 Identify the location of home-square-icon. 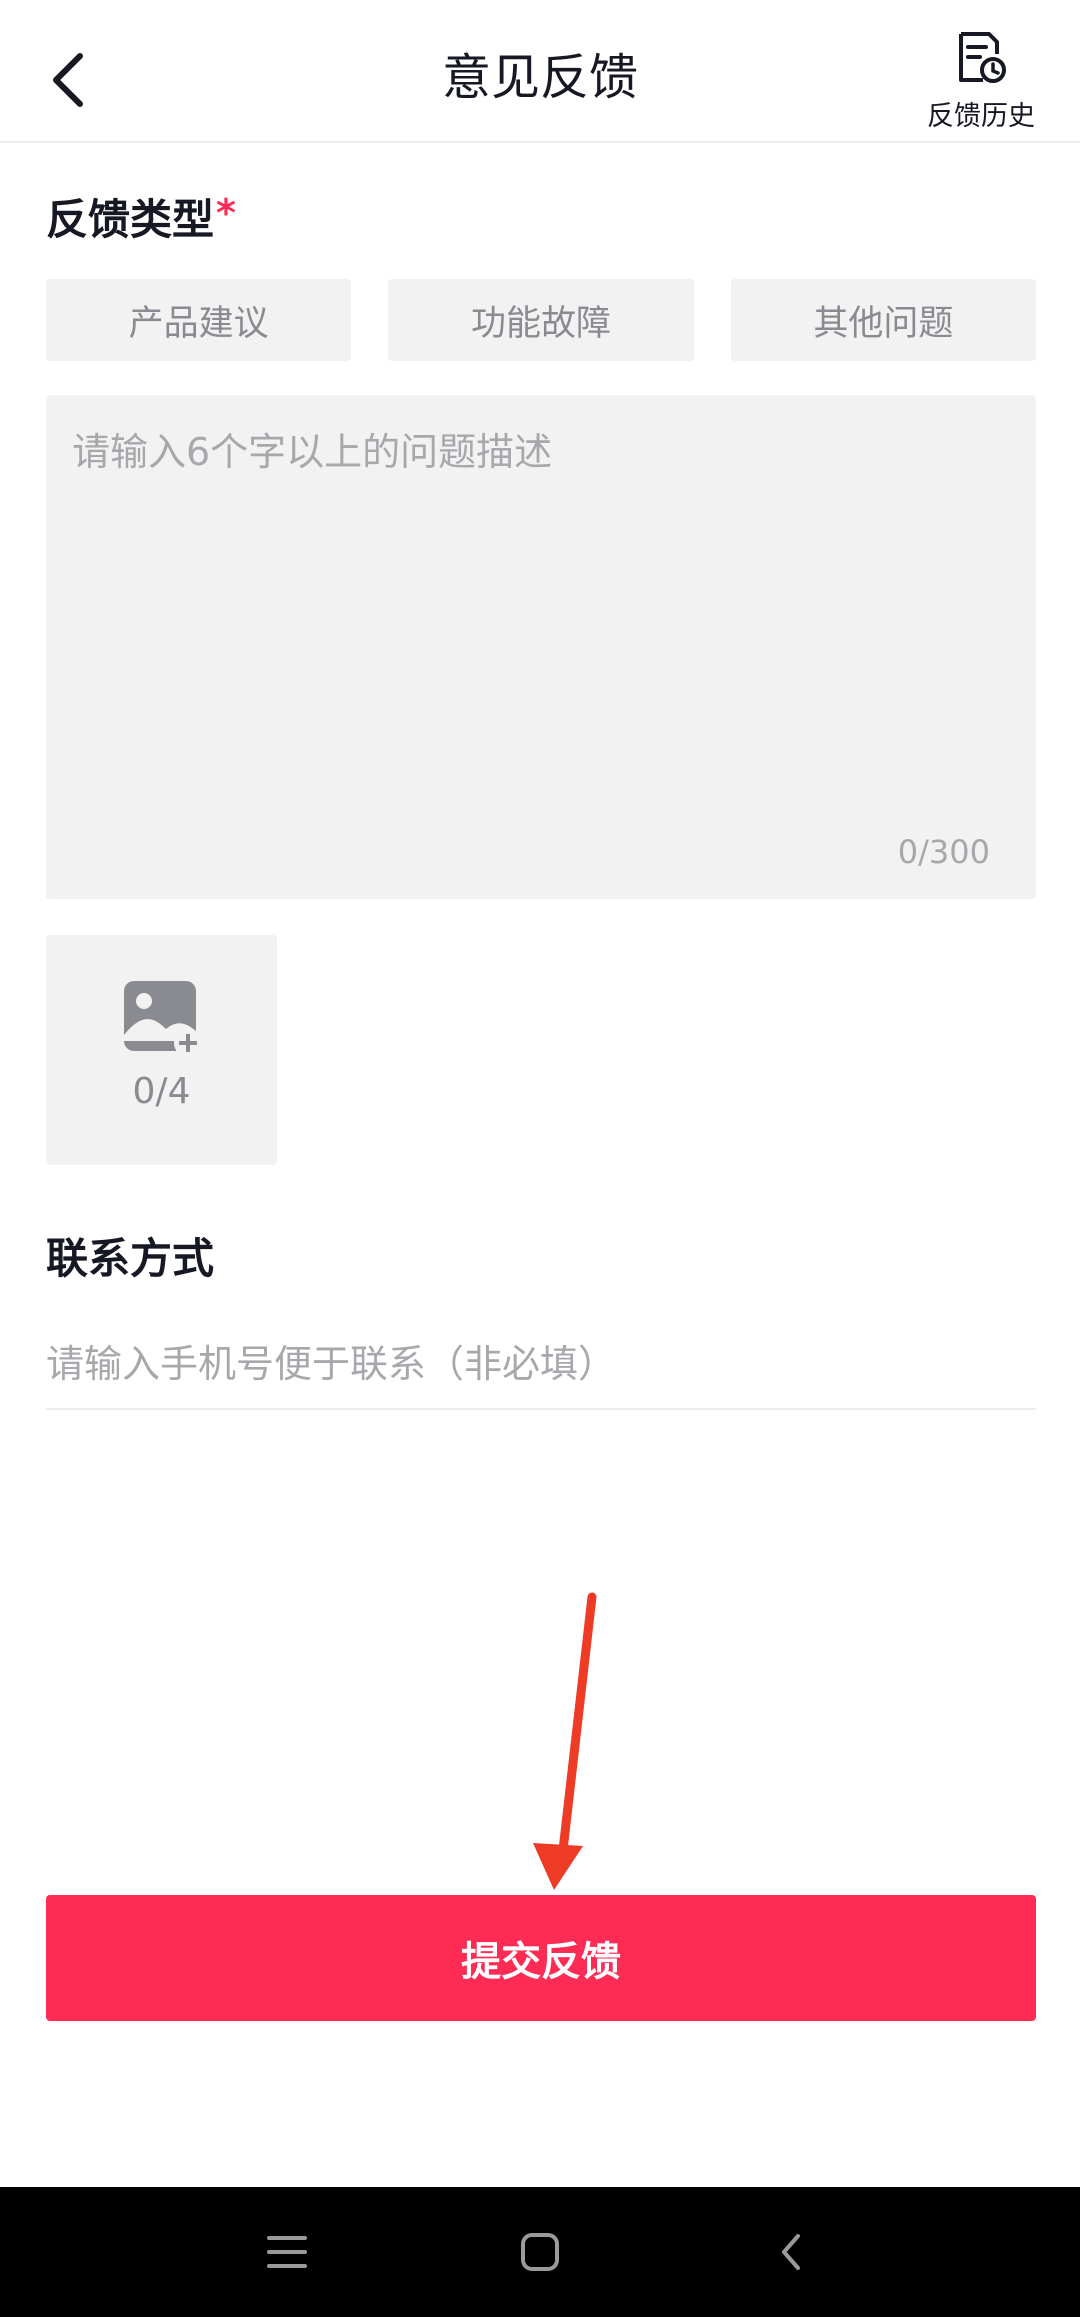
(540, 2252).